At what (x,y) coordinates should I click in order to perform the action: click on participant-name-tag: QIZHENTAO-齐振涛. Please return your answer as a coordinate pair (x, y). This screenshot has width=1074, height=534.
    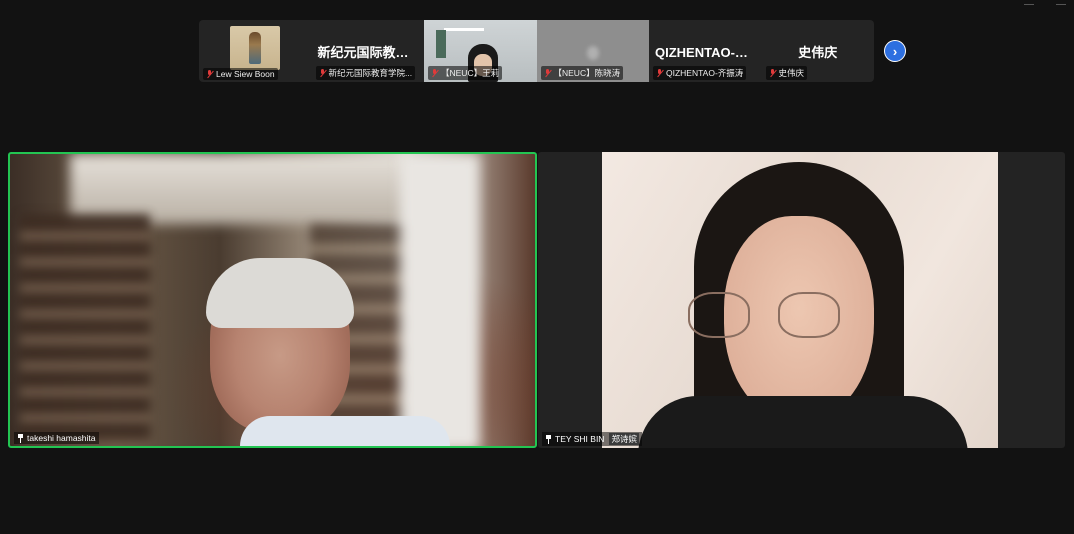
    Looking at the image, I should click on (700, 73).